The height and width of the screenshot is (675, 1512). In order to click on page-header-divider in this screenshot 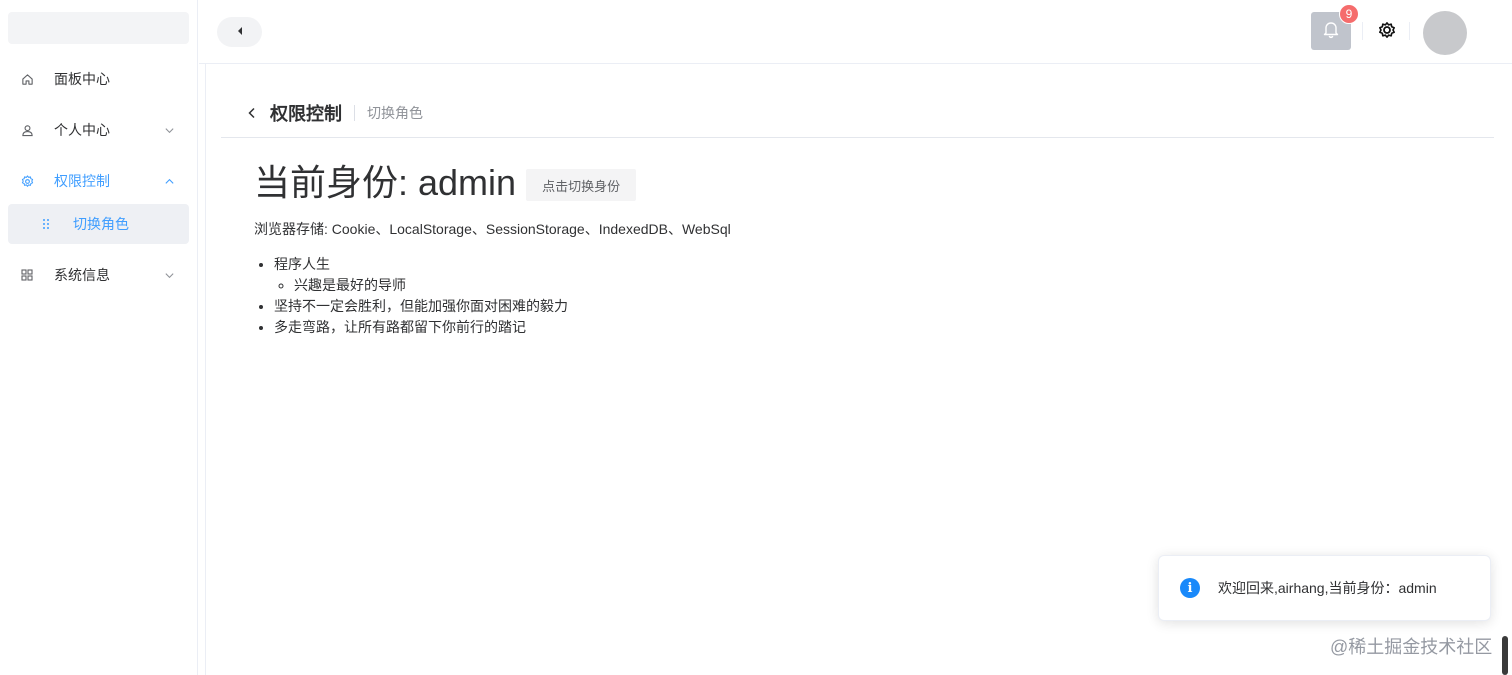, I will do `click(354, 112)`.